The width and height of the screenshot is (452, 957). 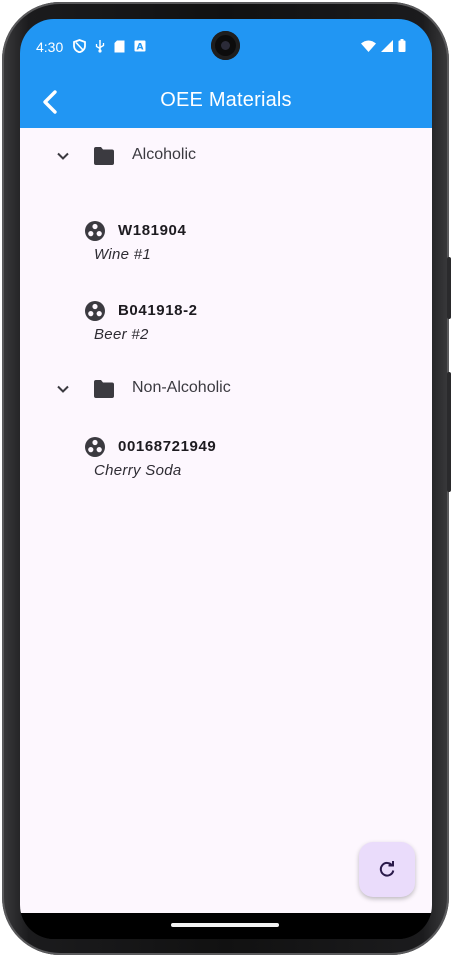 I want to click on refresh-icon, so click(x=387, y=869).